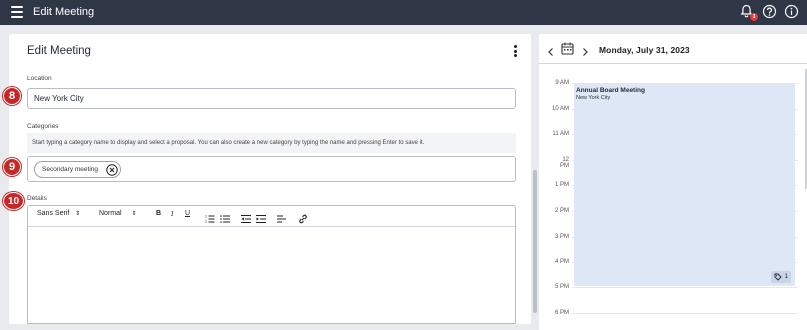 The width and height of the screenshot is (807, 330). I want to click on step-marker-10: 10, so click(13, 201).